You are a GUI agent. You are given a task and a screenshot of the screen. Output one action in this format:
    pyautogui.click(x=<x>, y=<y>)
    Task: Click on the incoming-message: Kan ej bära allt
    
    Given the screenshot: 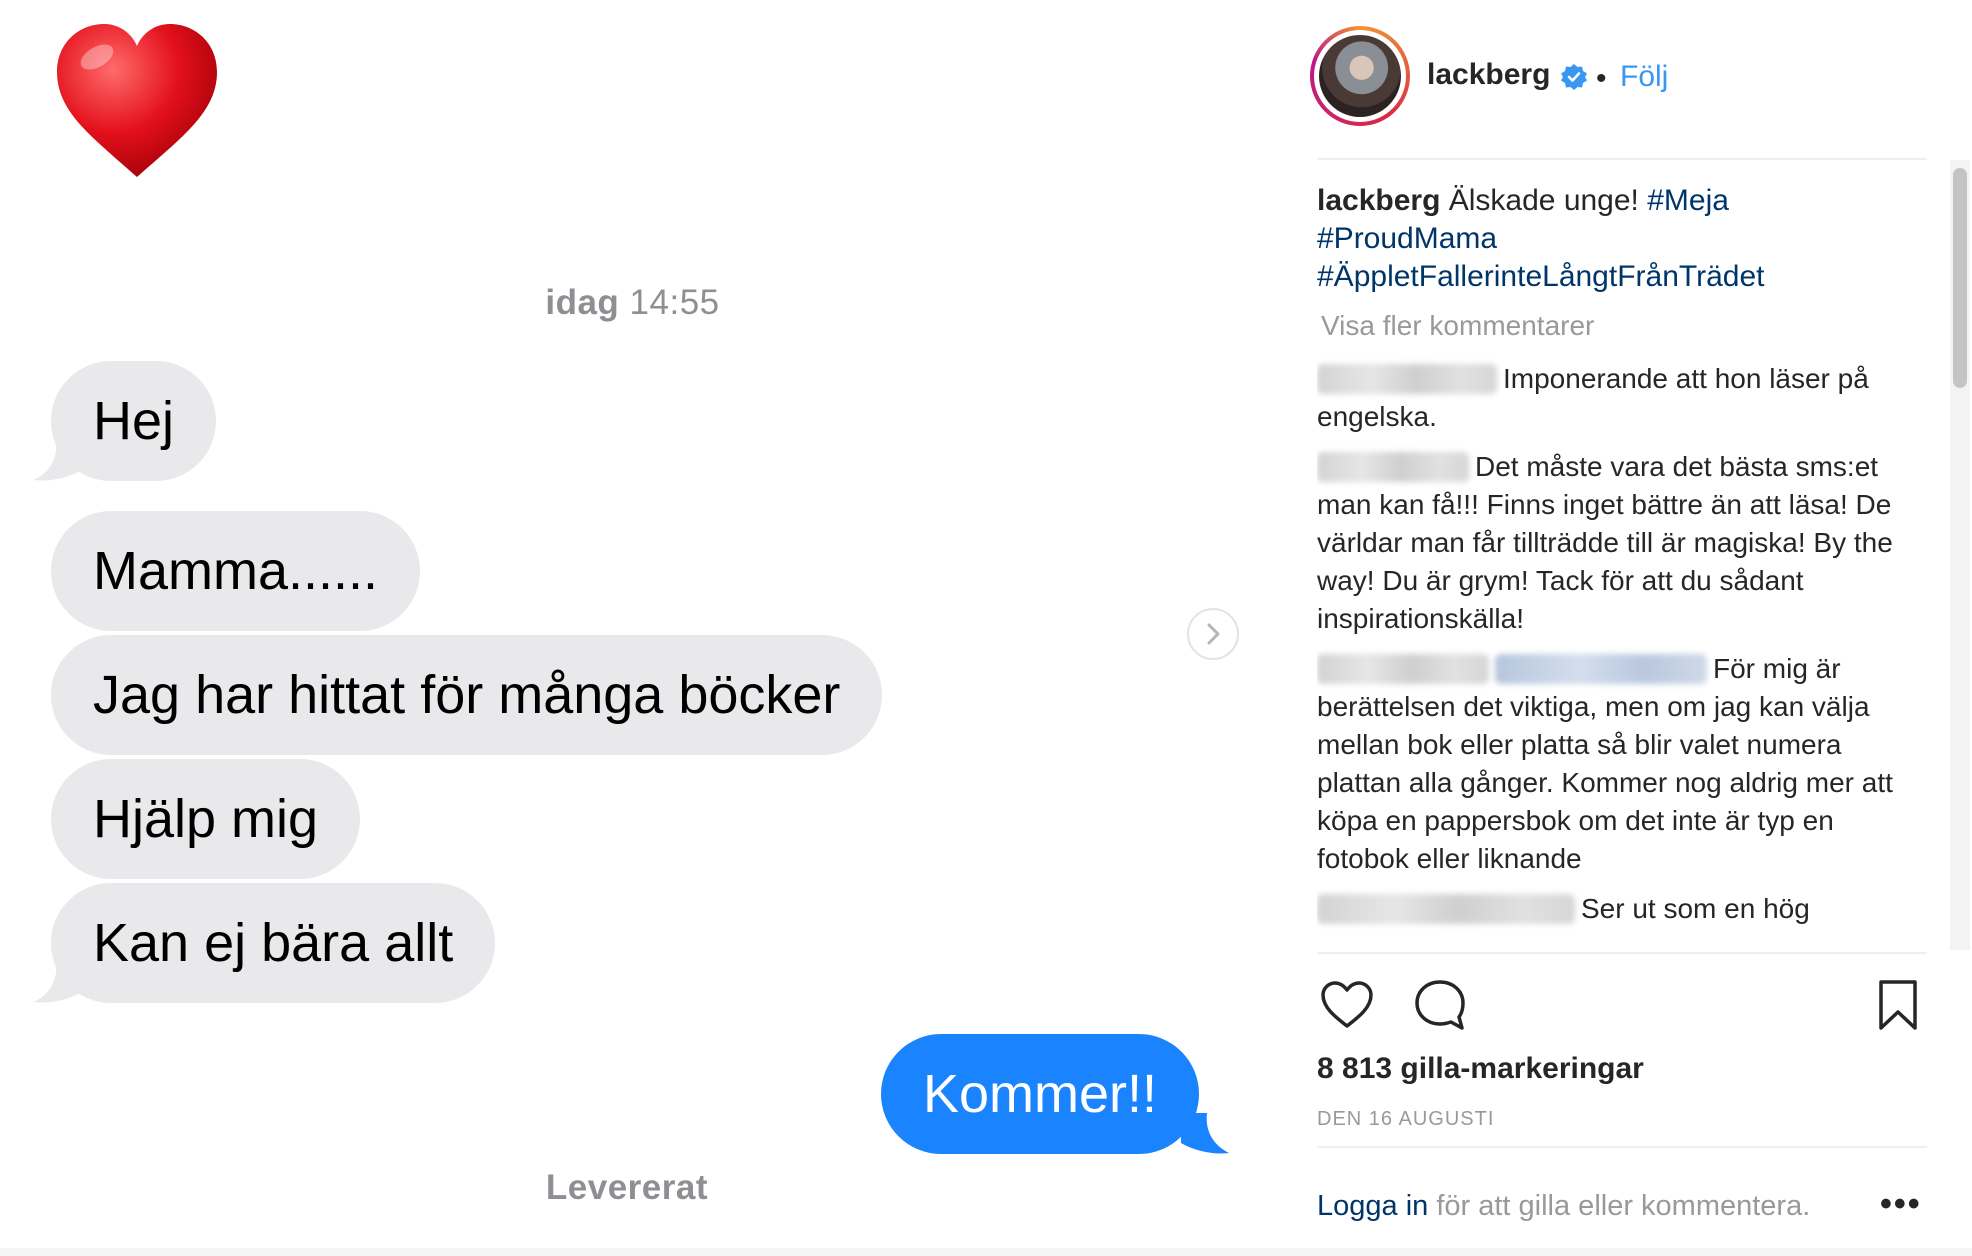 What is the action you would take?
    pyautogui.click(x=273, y=943)
    